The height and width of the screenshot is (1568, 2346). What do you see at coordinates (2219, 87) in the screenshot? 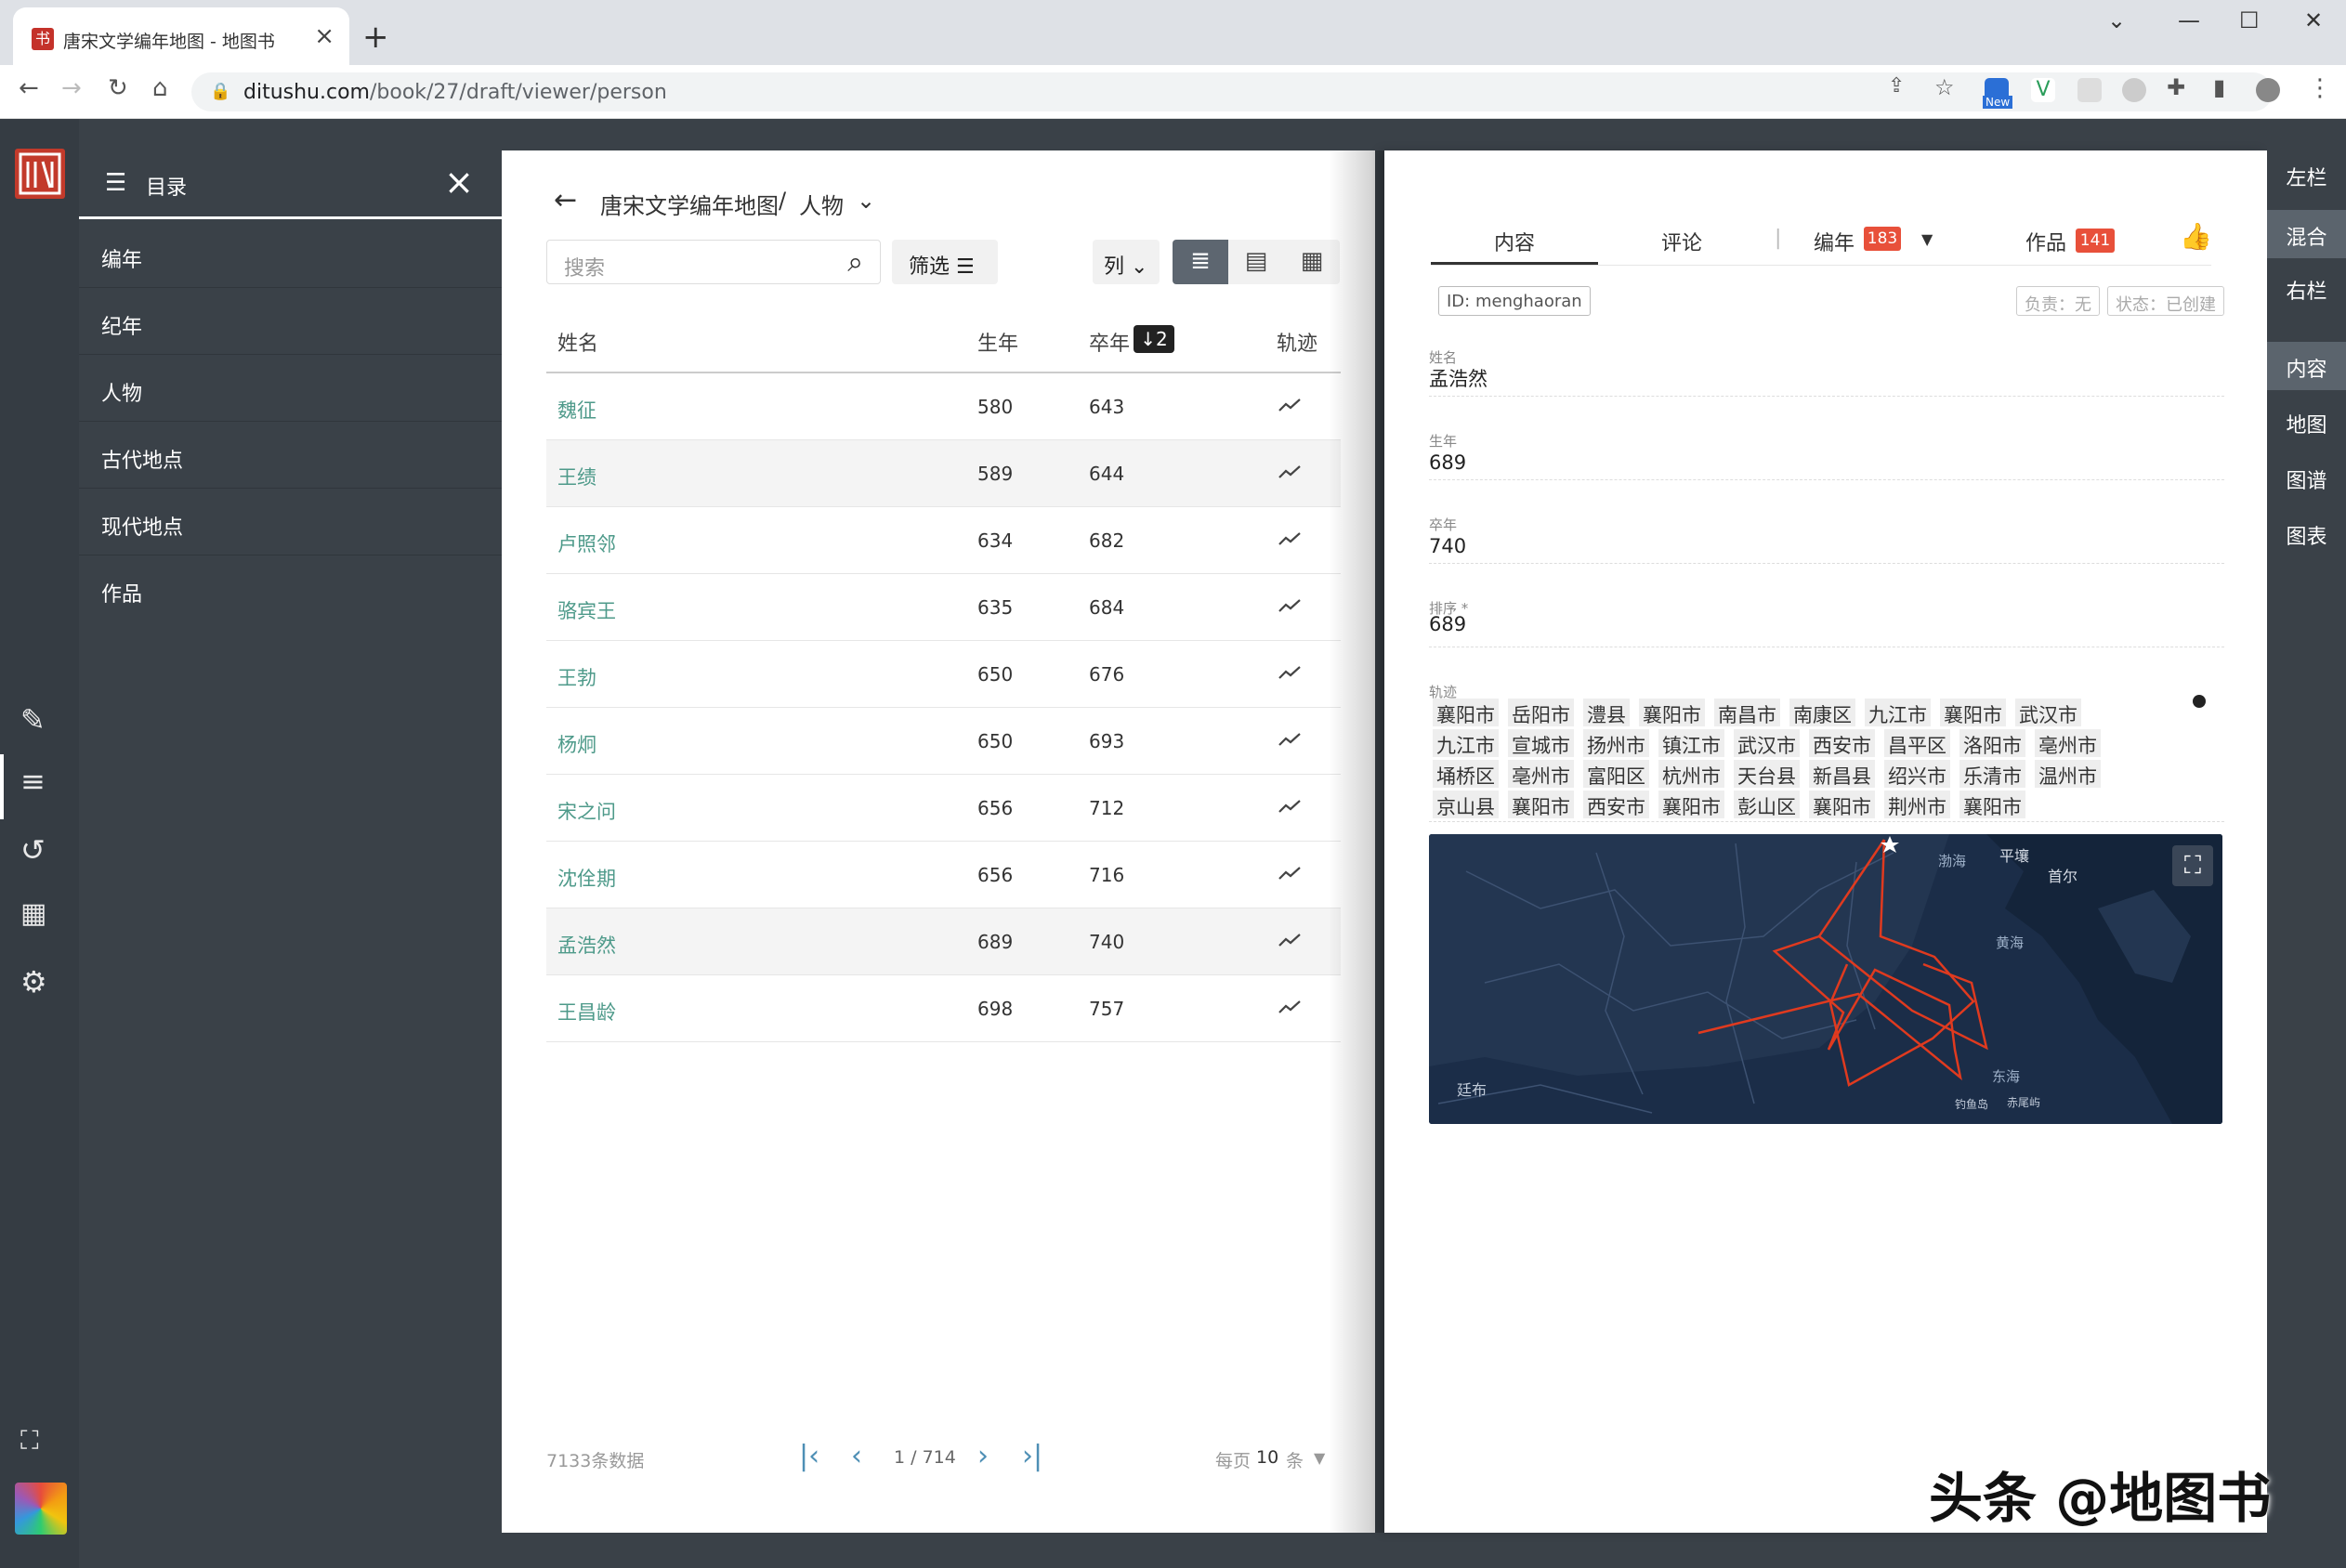
I see `side-panel-icon: ▮` at bounding box center [2219, 87].